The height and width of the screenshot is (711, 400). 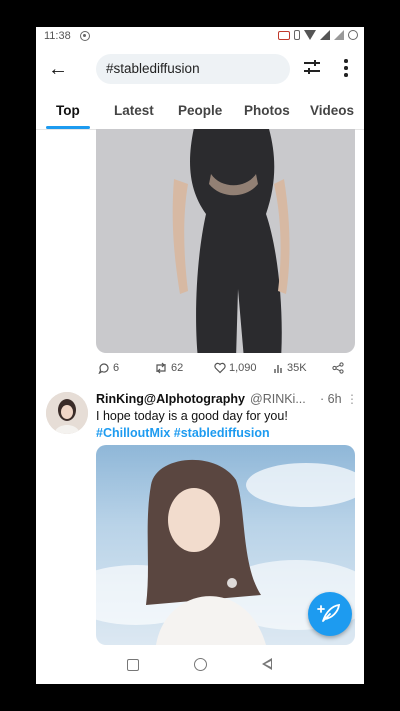 What do you see at coordinates (278, 368) in the screenshot?
I see `views-icon` at bounding box center [278, 368].